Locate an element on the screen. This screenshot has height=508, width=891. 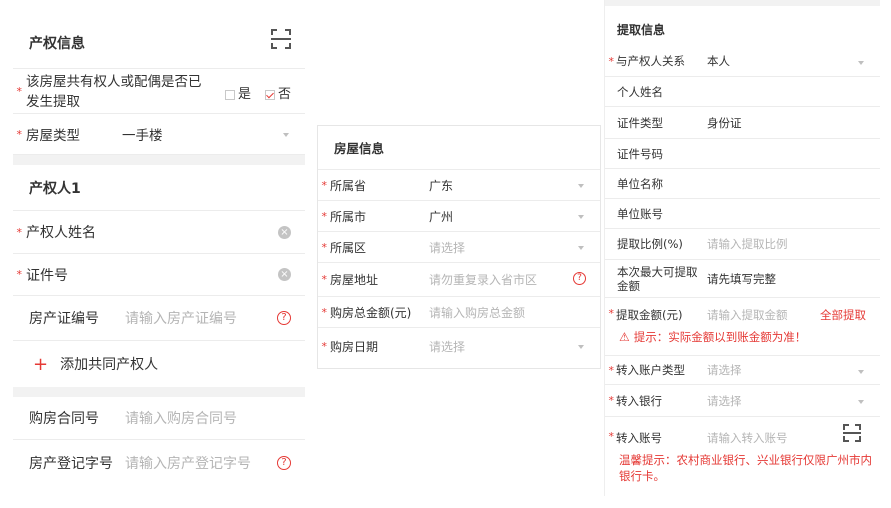
option-no: 否 is located at coordinates (278, 92).